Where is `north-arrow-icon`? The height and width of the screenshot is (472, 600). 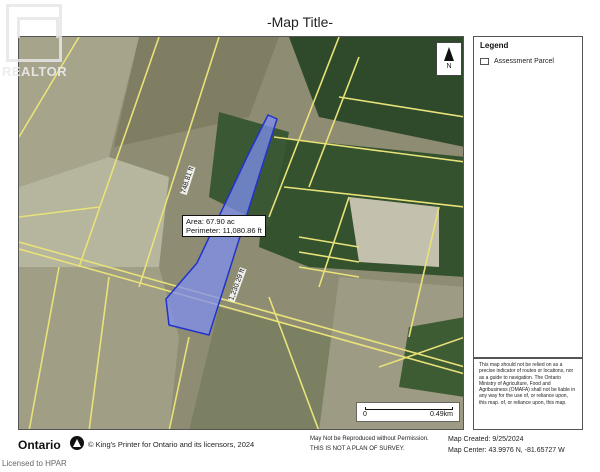
north-arrow-icon is located at coordinates (449, 54).